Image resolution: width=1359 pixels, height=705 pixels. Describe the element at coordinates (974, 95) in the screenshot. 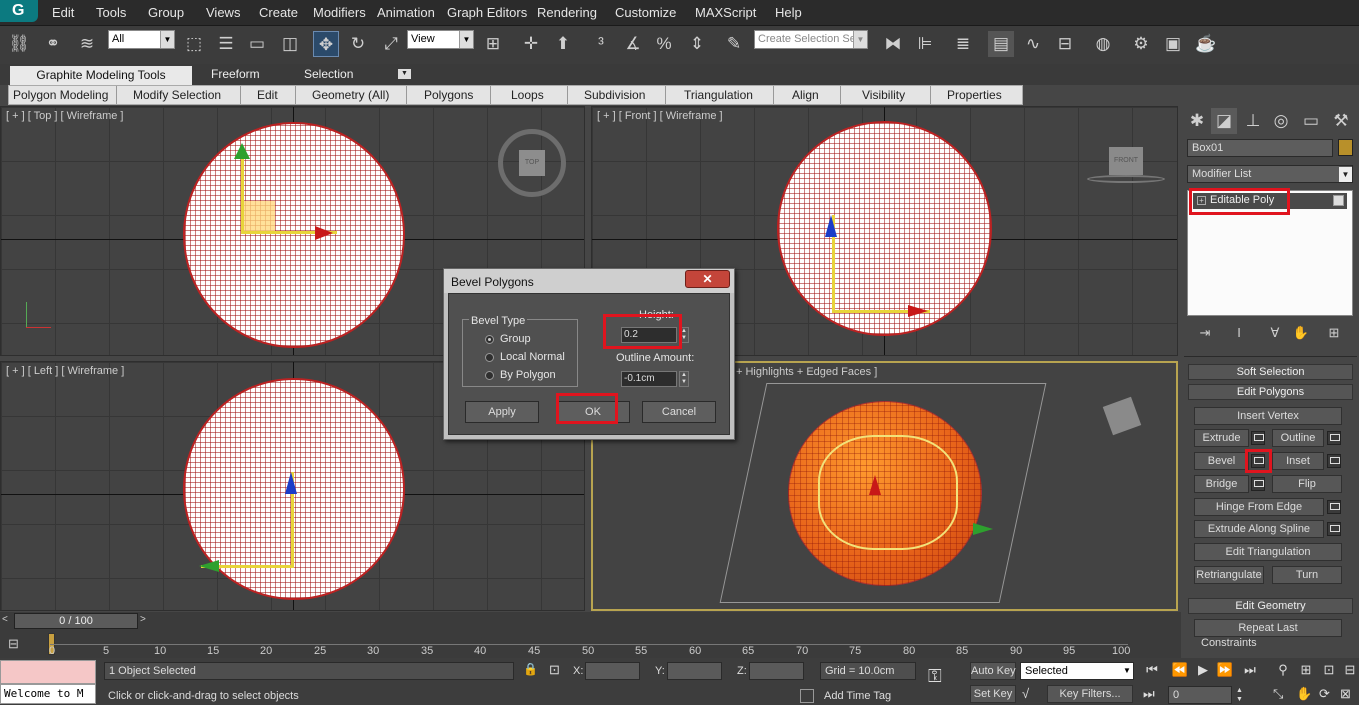

I see `ribbon-properties: Properties` at that location.